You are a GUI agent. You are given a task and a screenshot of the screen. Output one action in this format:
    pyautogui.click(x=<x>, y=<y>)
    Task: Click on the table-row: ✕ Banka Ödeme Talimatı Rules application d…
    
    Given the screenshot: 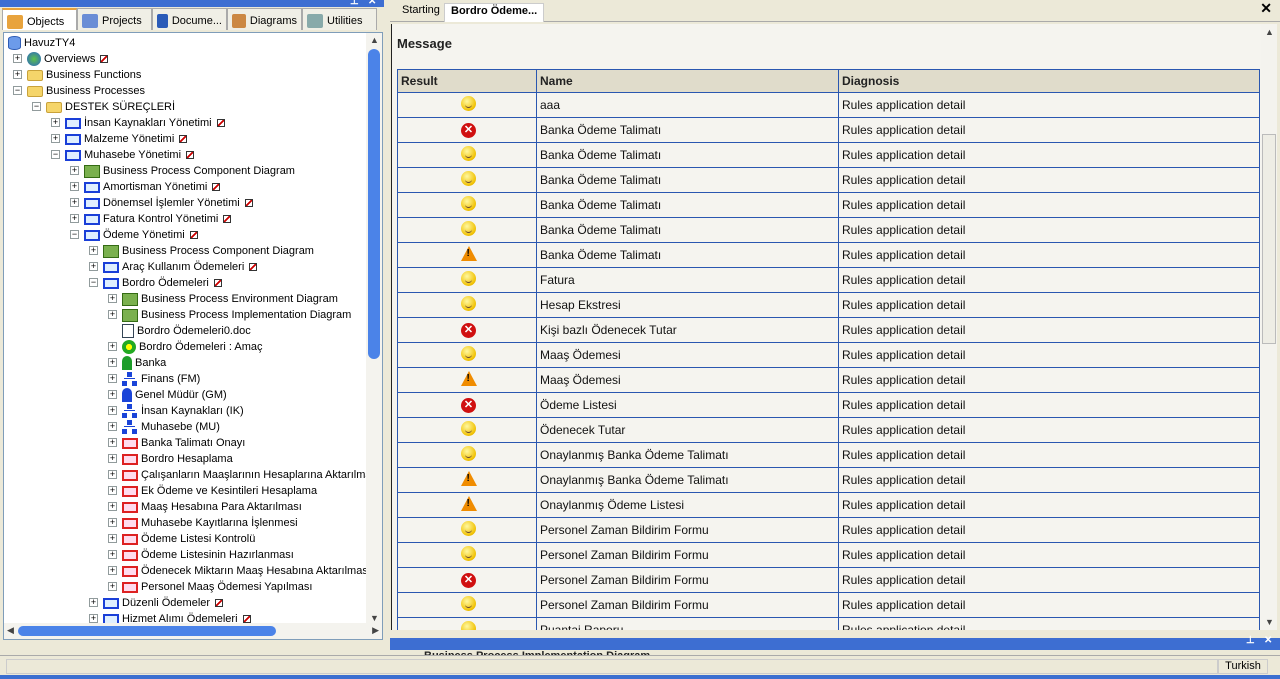 What is the action you would take?
    pyautogui.click(x=828, y=130)
    